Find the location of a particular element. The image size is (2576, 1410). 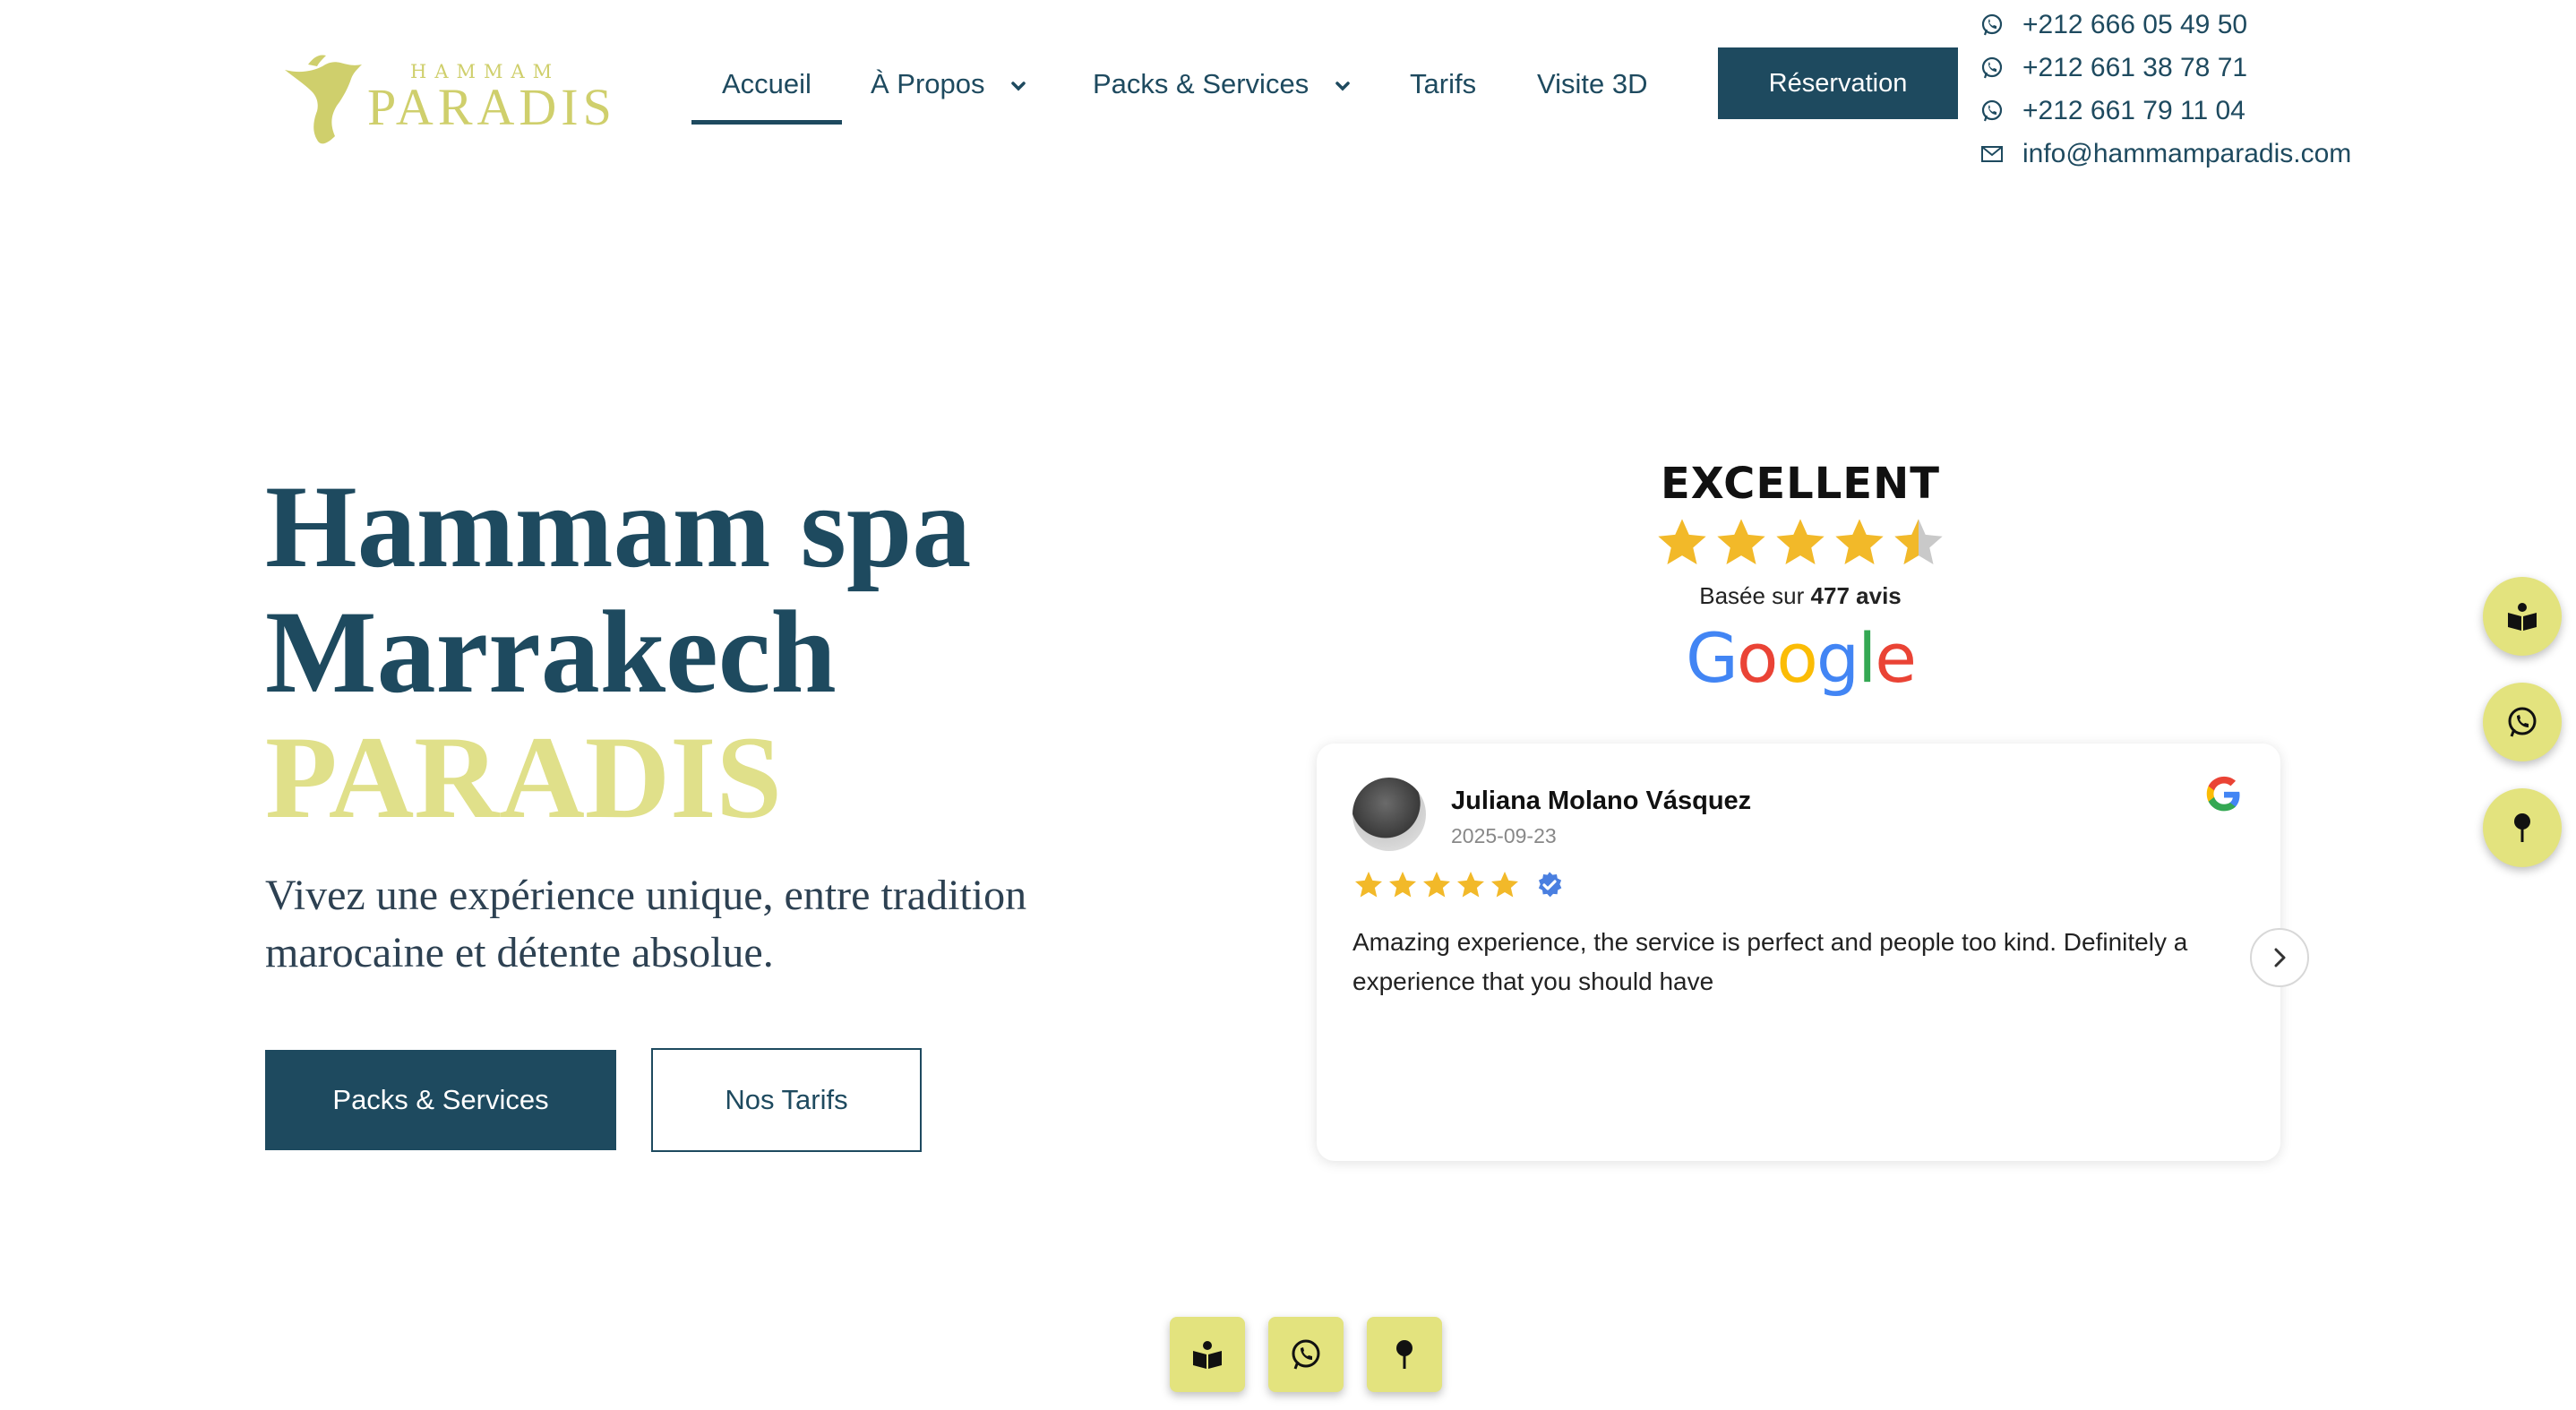

next-review-button is located at coordinates (2279, 958).